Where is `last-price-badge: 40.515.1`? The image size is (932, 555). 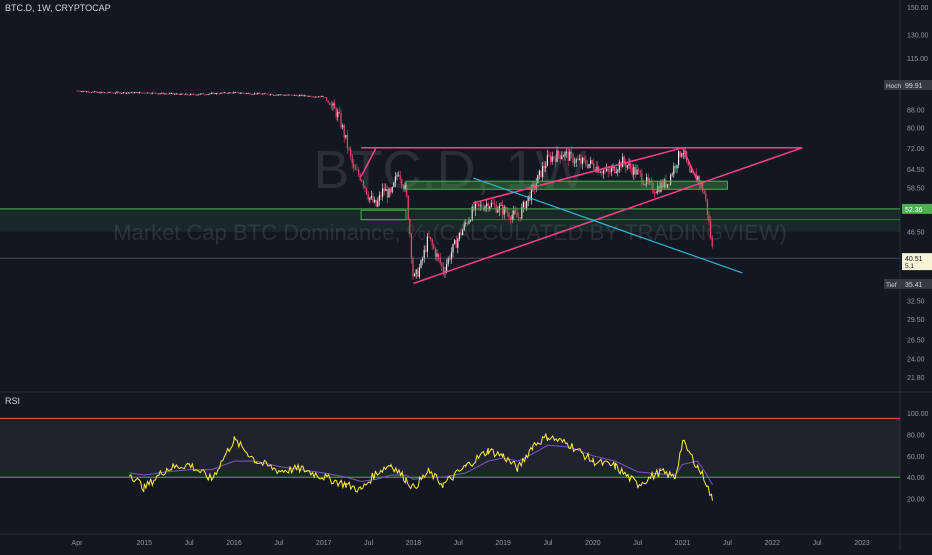
last-price-badge: 40.515.1 is located at coordinates (917, 262).